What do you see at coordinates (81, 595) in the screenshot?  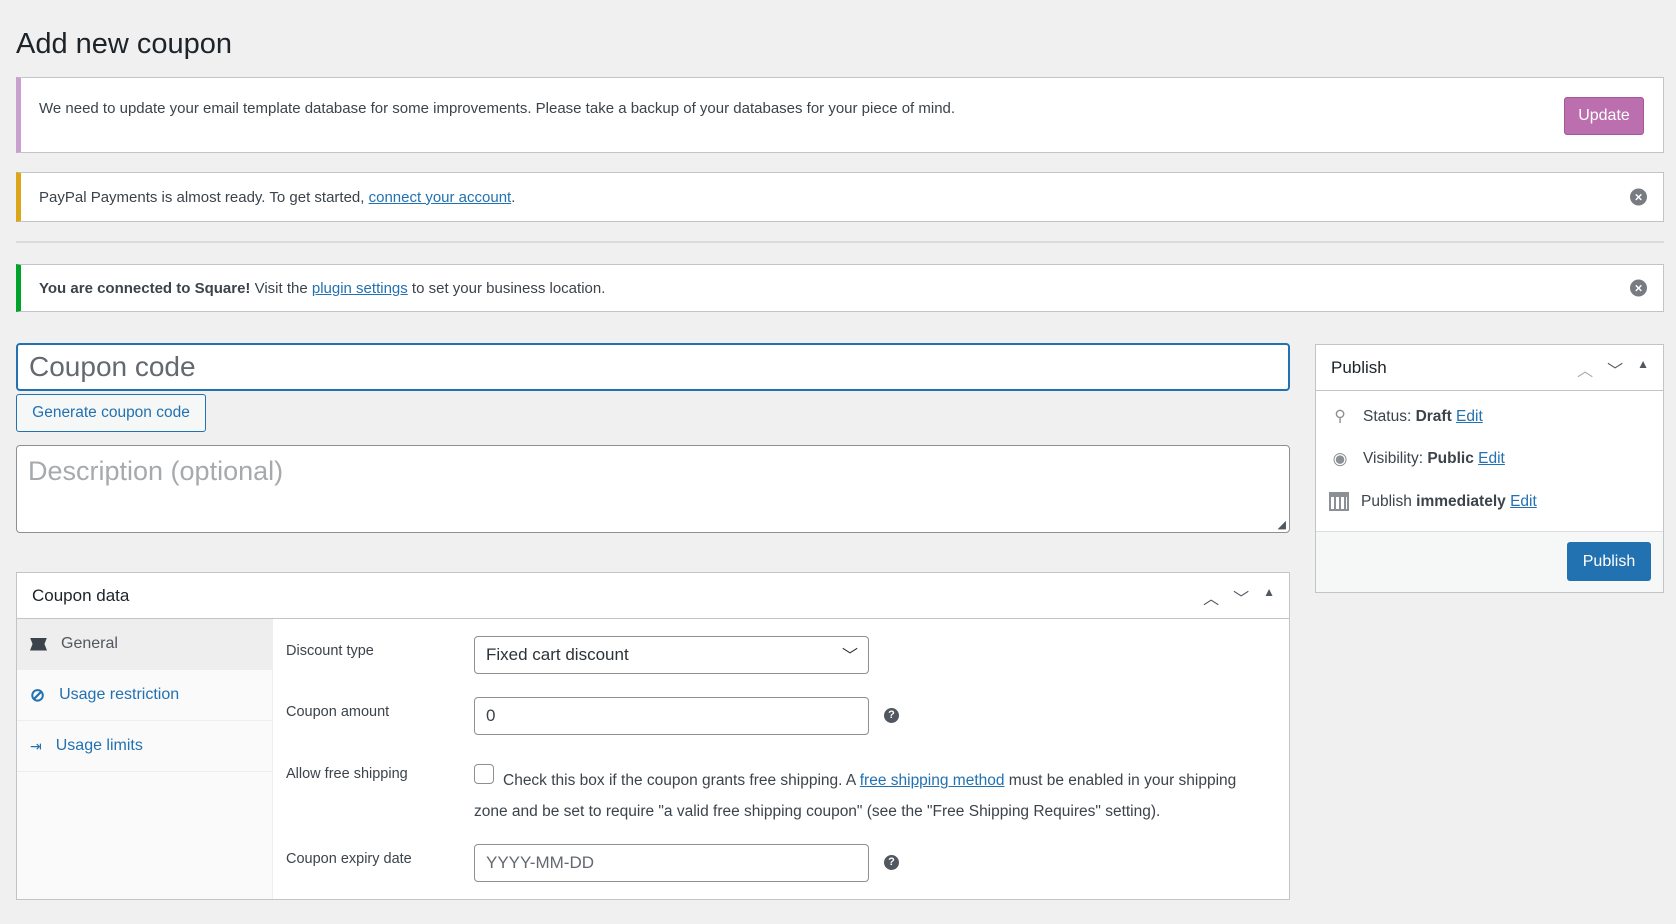 I see `panel-title: Coupon data` at bounding box center [81, 595].